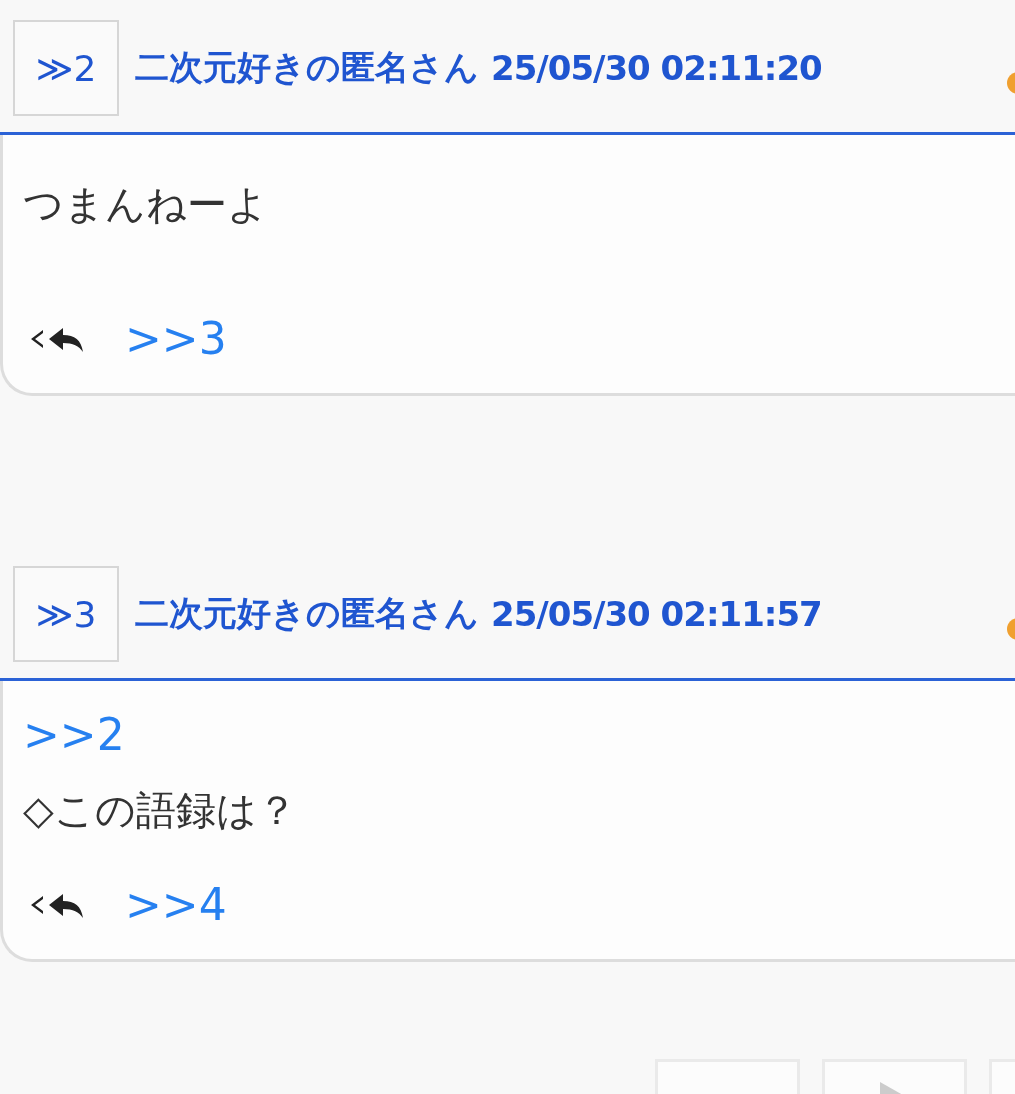 The width and height of the screenshot is (1015, 1094). What do you see at coordinates (656, 68) in the screenshot?
I see `post-date: 25/05/30 02:11:20` at bounding box center [656, 68].